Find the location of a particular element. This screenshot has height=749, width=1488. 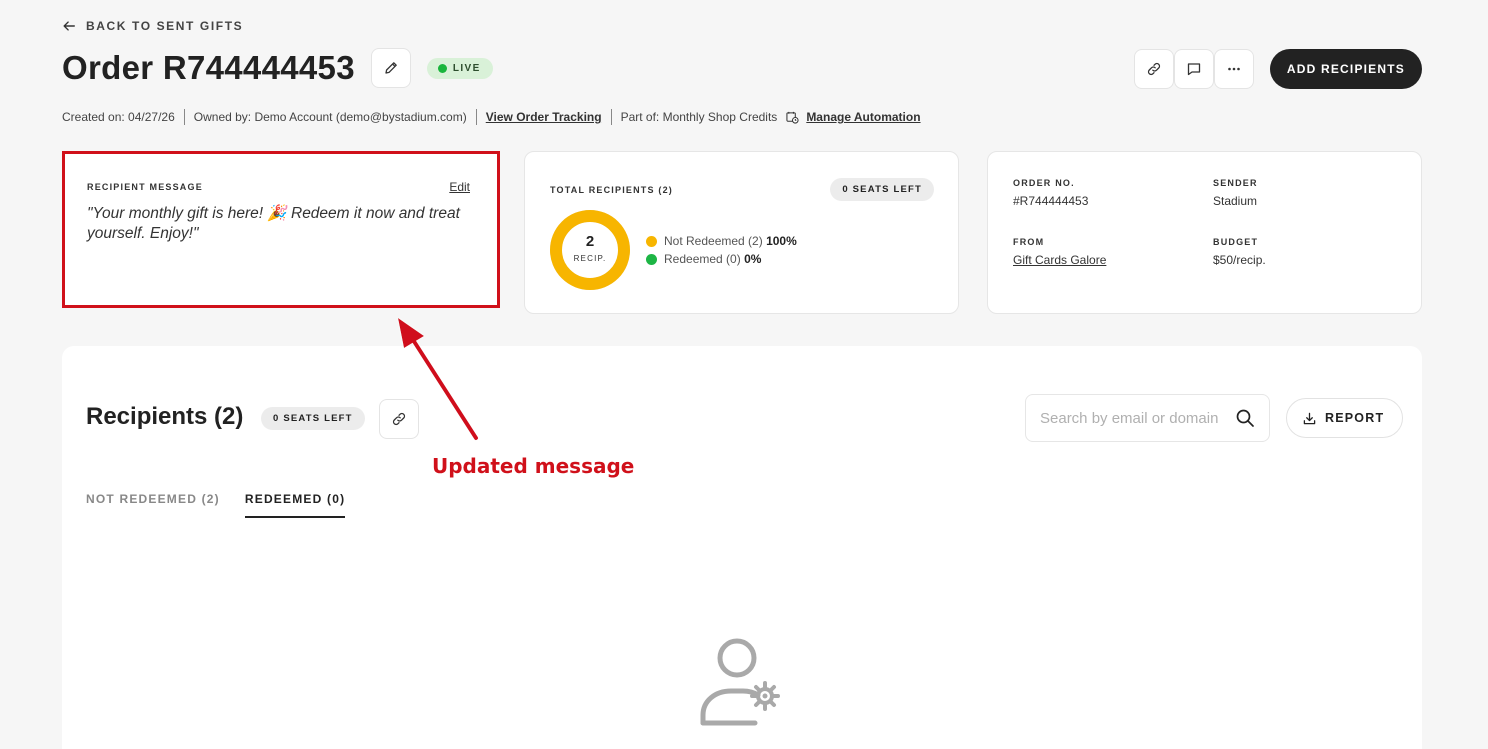

legend-dot-not-redeemed is located at coordinates (651, 241).